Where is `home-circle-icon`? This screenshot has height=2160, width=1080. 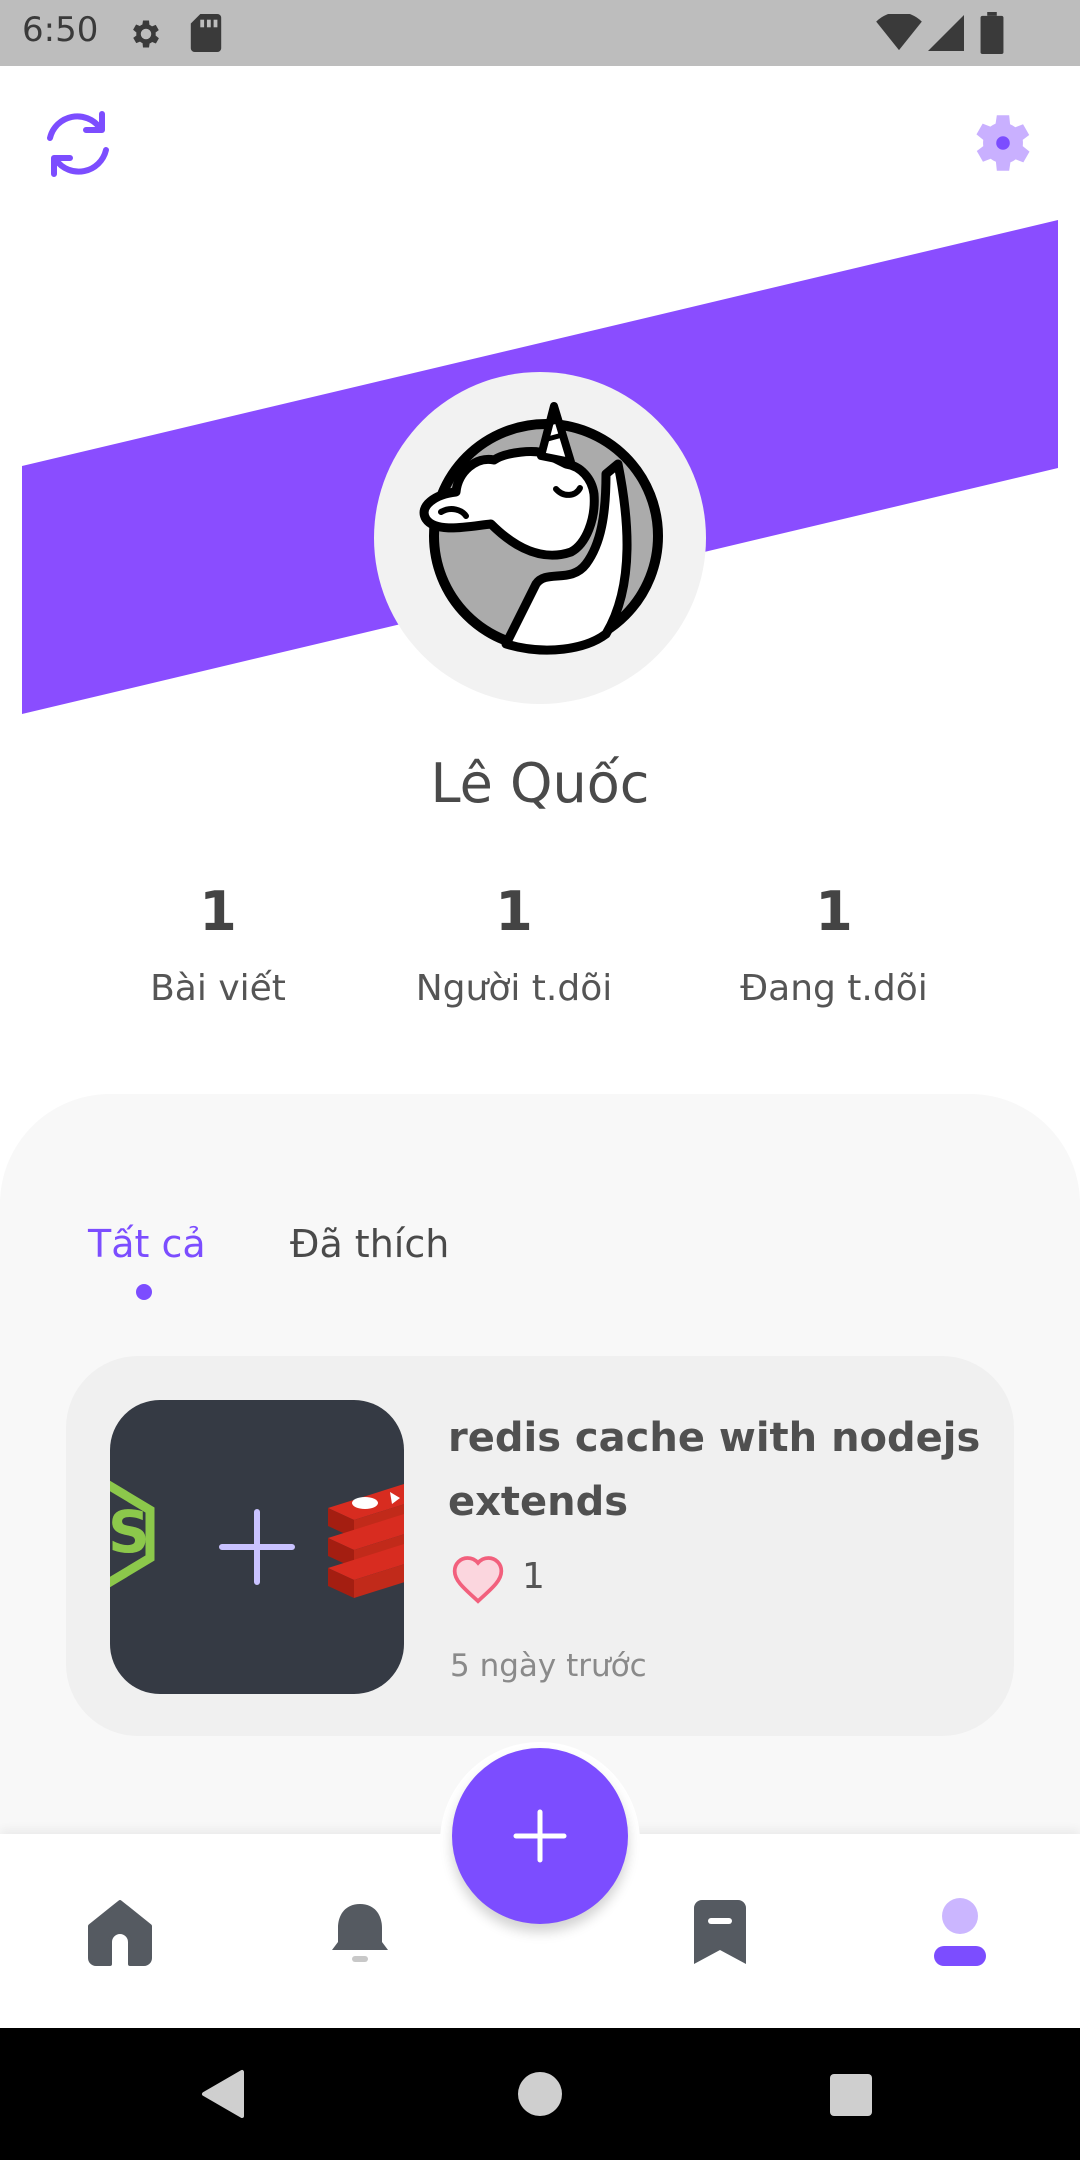
home-circle-icon is located at coordinates (540, 2094).